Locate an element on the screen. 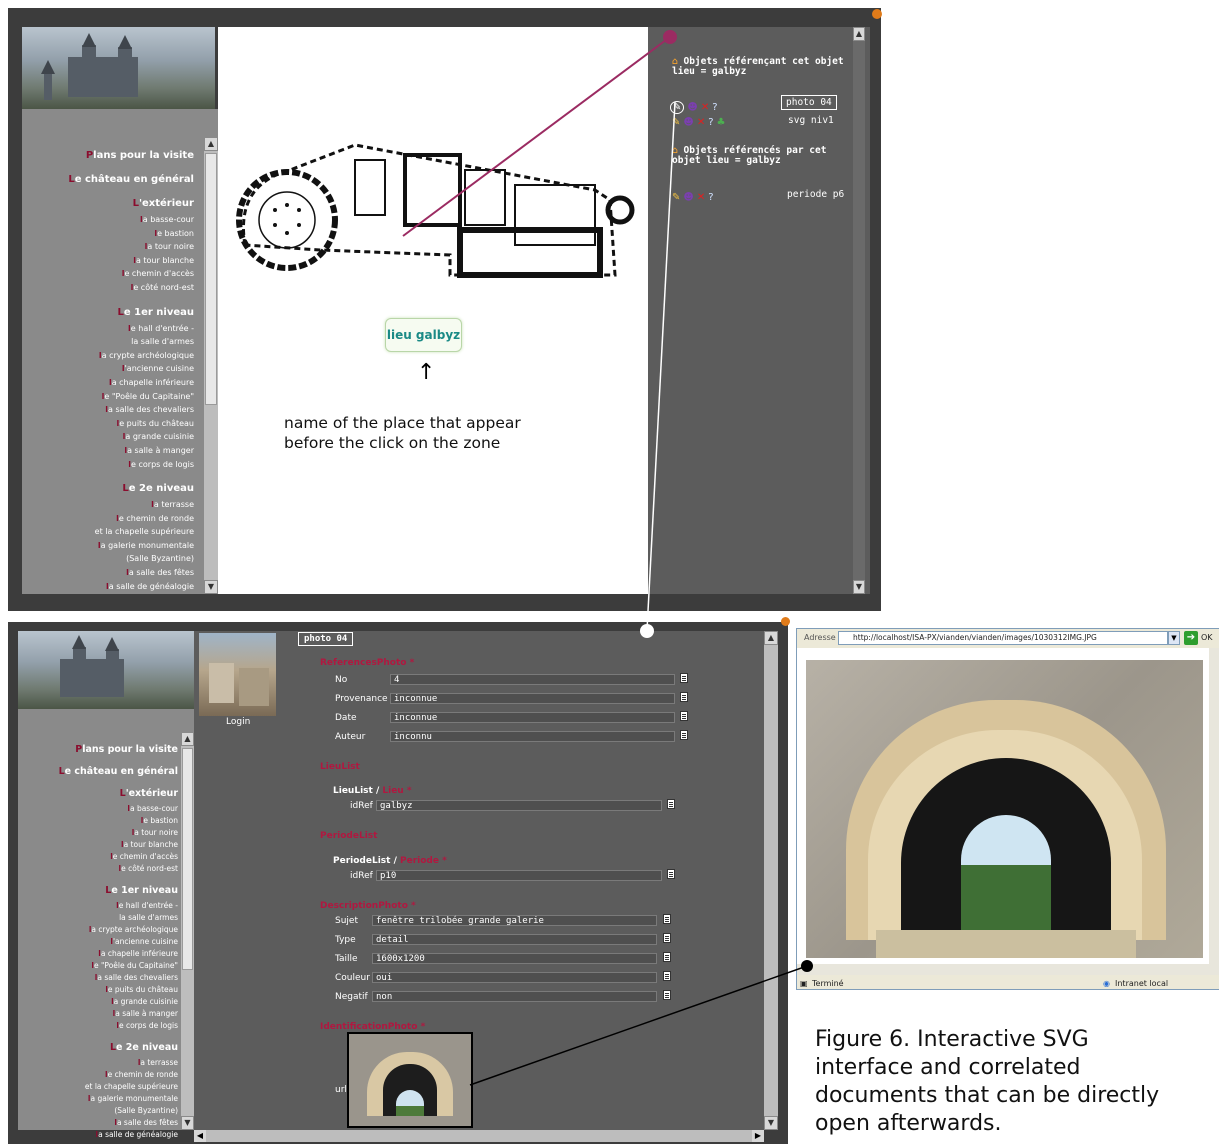  periode-idref-input: p10 is located at coordinates (519, 875).